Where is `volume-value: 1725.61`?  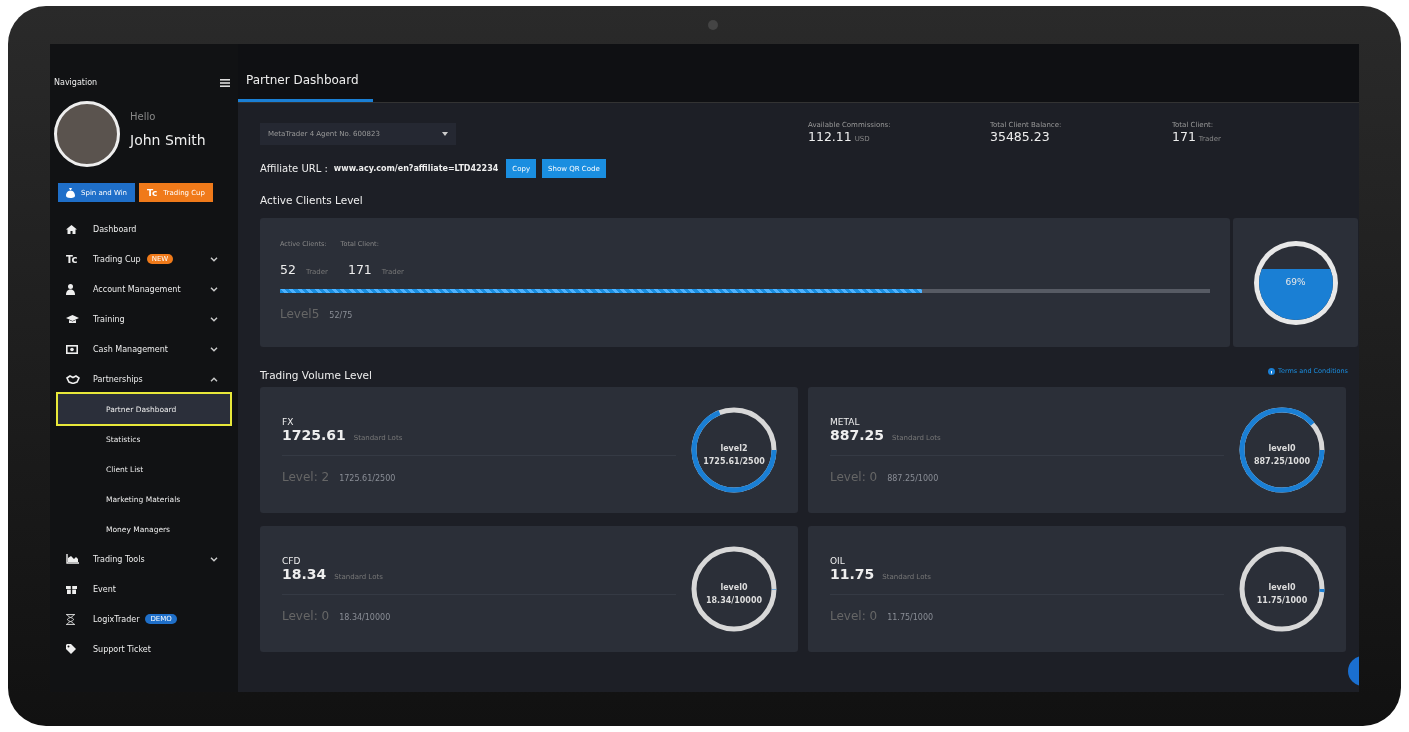
volume-value: 1725.61 is located at coordinates (314, 434).